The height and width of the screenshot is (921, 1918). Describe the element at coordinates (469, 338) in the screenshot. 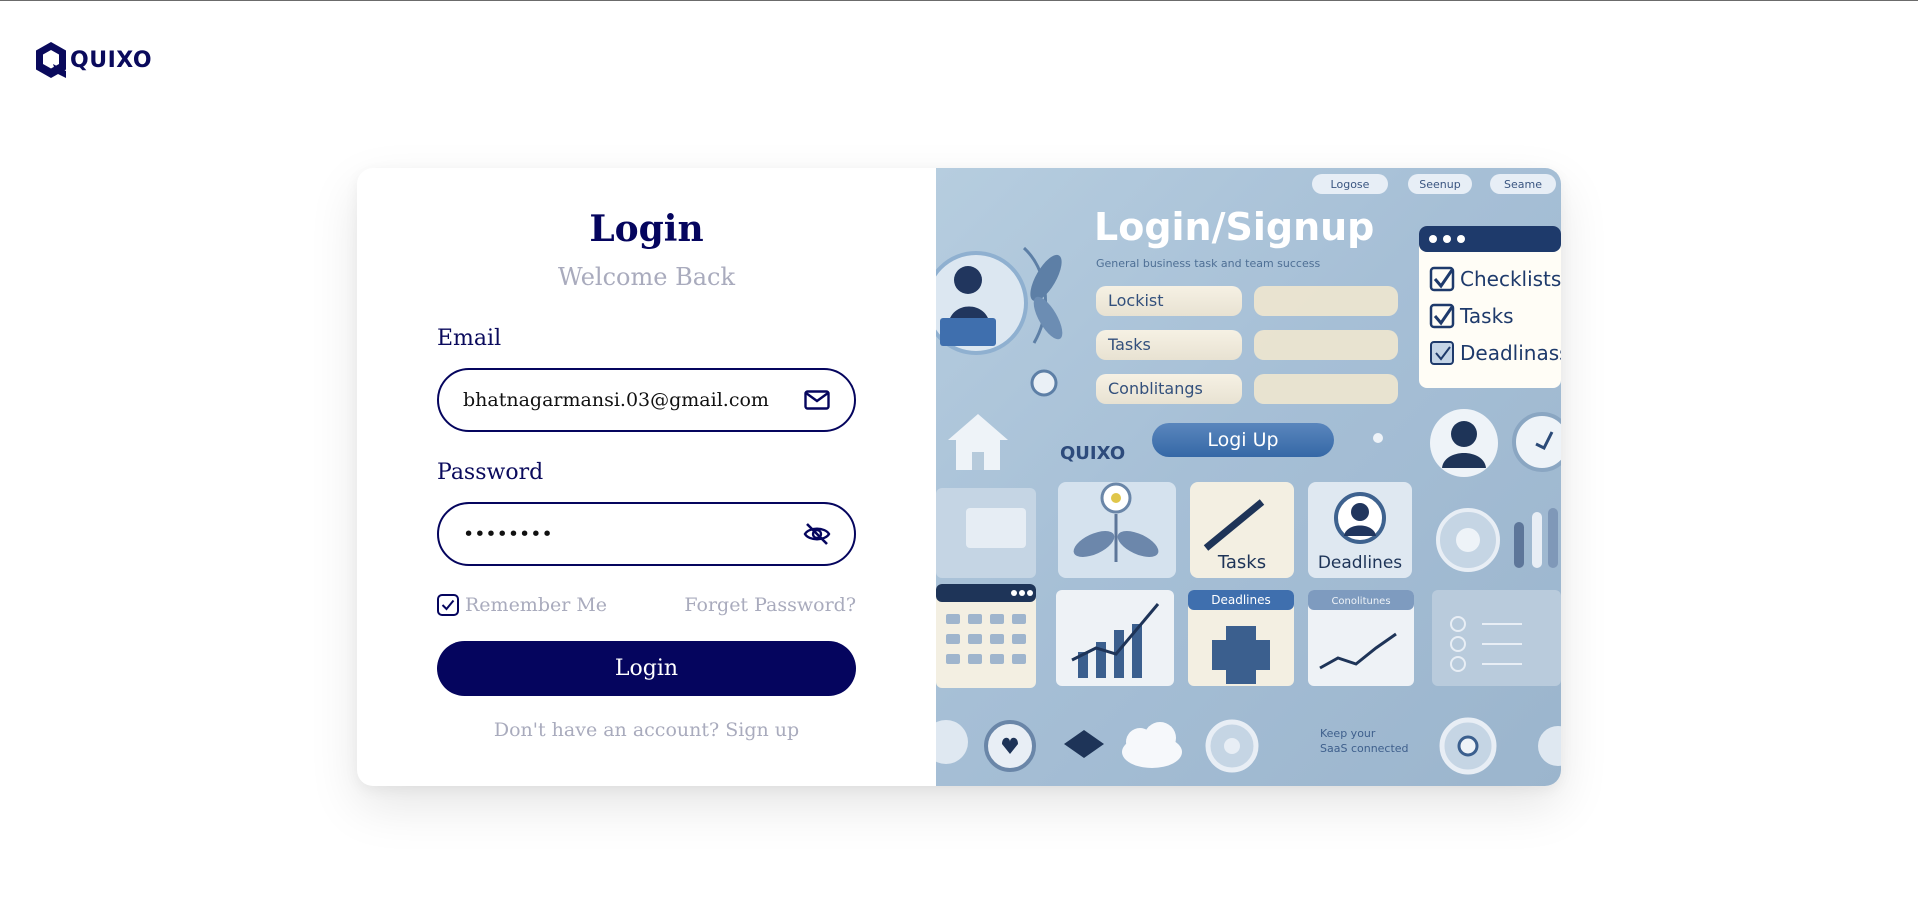

I see `email-label: Email` at that location.